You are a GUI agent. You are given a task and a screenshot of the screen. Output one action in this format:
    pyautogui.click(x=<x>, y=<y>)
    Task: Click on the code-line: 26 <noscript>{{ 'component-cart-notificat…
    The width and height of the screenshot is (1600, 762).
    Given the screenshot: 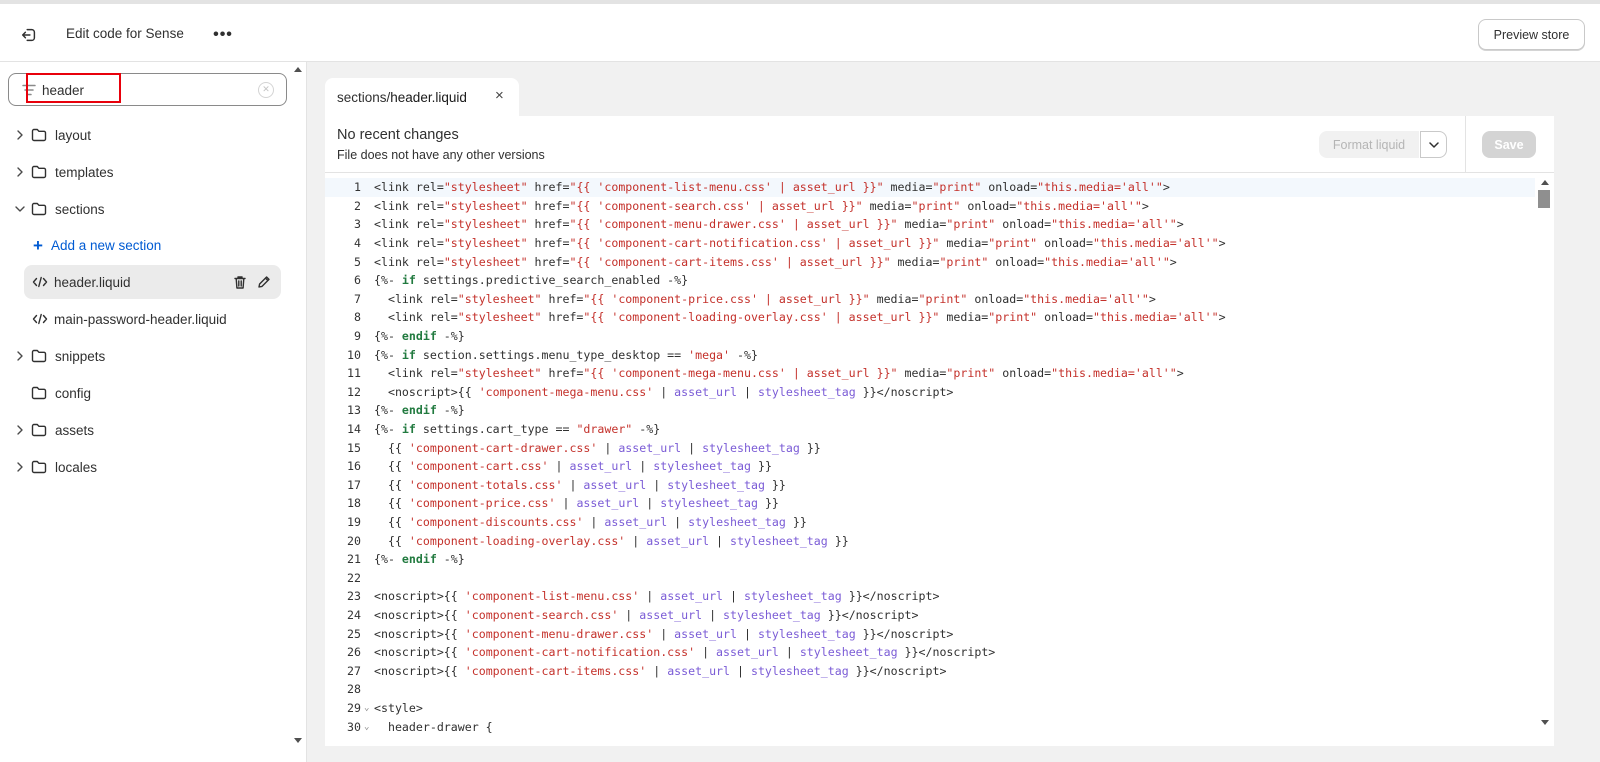 What is the action you would take?
    pyautogui.click(x=930, y=652)
    